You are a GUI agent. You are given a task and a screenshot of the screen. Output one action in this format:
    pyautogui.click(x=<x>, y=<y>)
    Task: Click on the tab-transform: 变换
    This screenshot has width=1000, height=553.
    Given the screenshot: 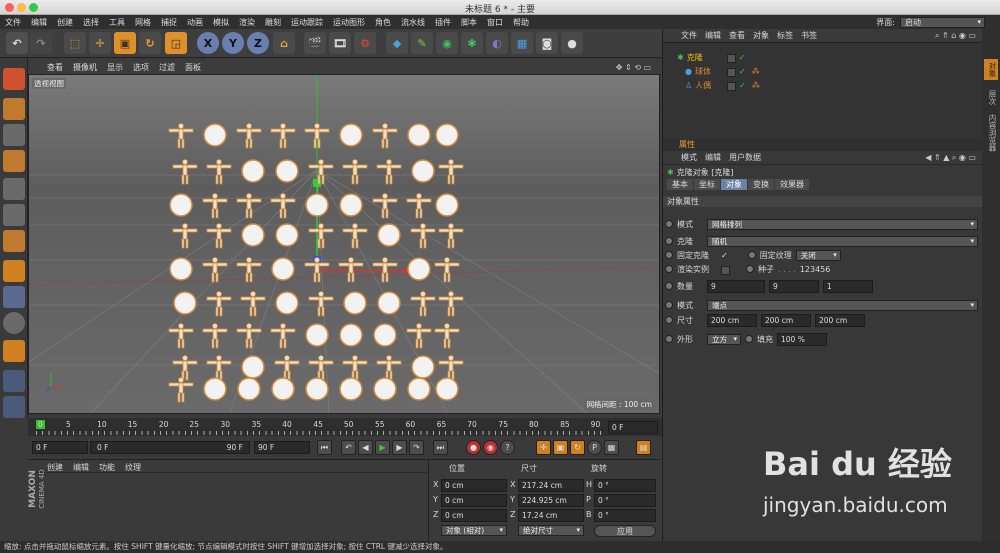 What is the action you would take?
    pyautogui.click(x=761, y=184)
    